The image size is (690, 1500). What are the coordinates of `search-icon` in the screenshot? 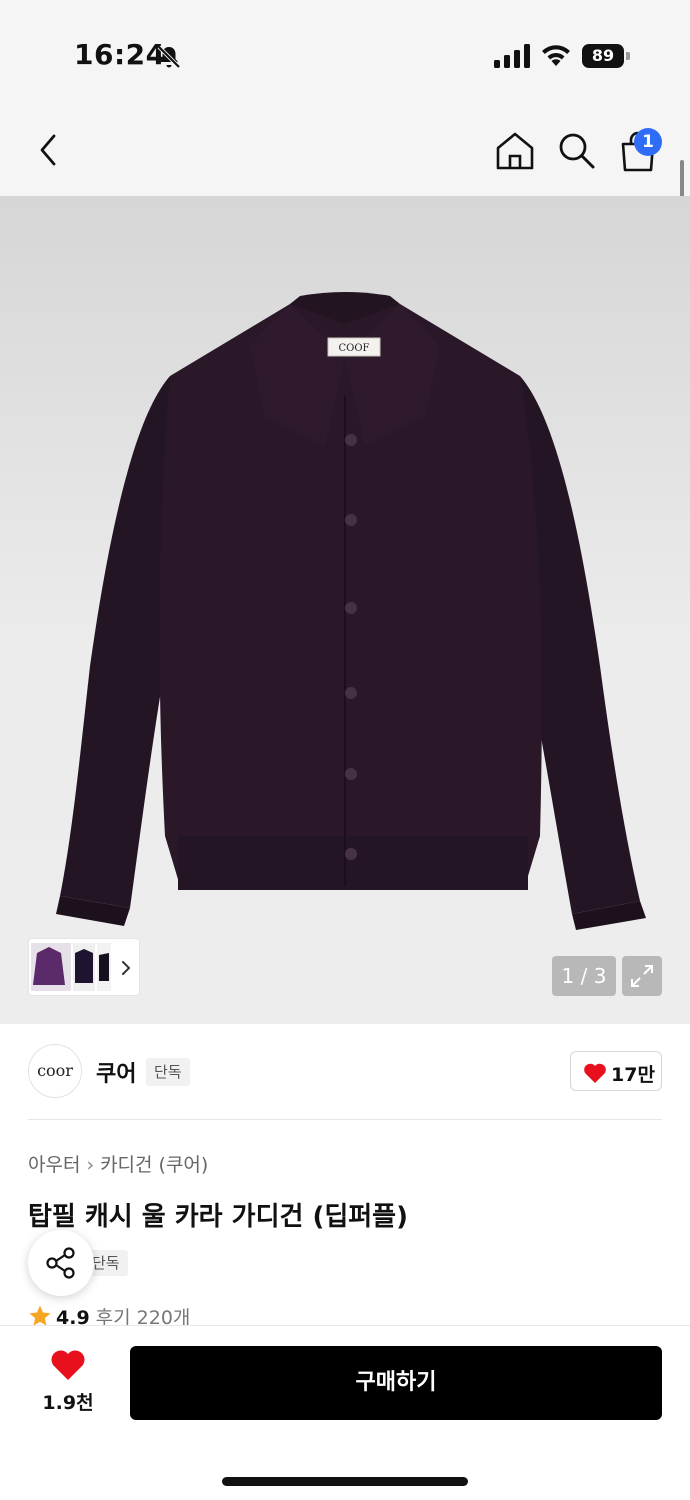 It's located at (576, 150).